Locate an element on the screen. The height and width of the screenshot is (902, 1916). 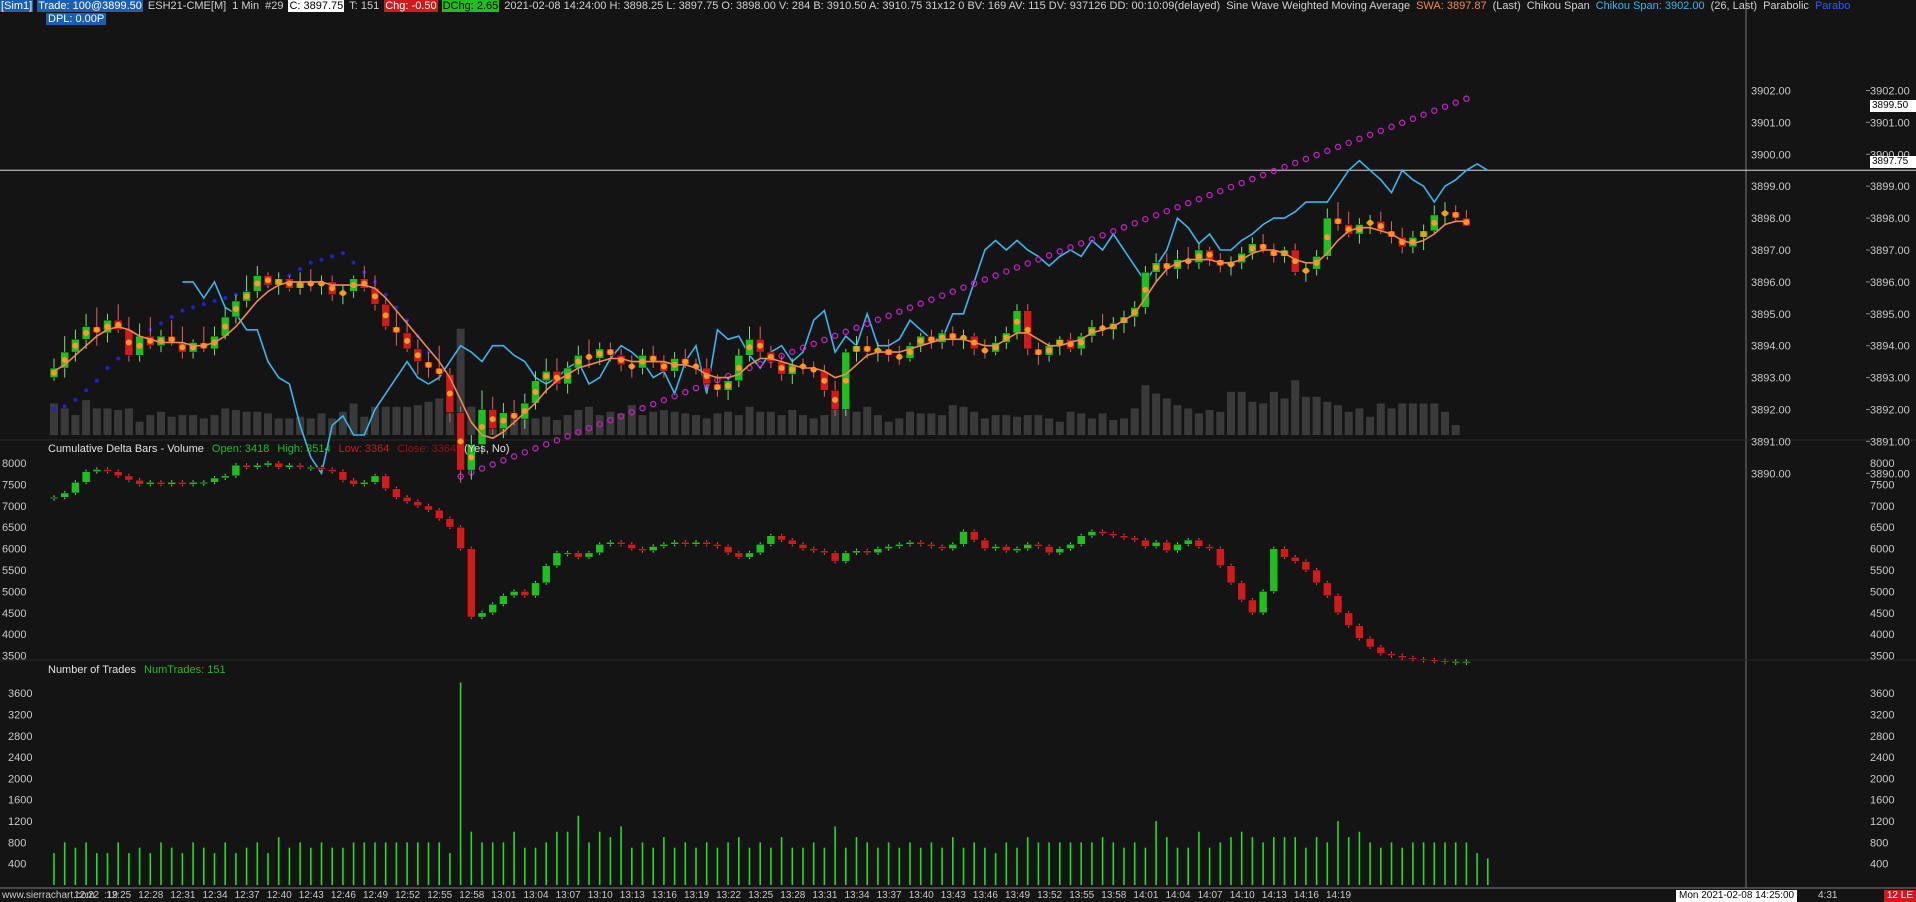
delta-study-name: Cumulative Delta Bars - Volume is located at coordinates (126, 449).